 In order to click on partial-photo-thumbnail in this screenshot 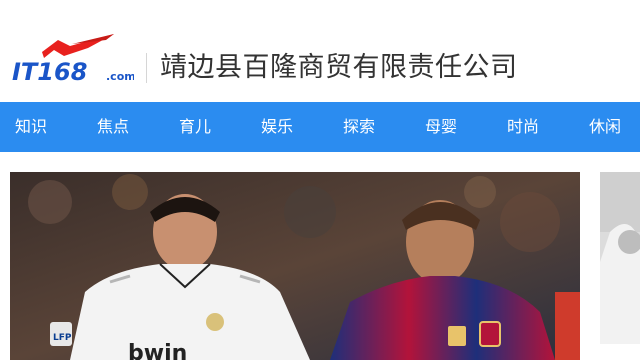, I will do `click(620, 258)`.